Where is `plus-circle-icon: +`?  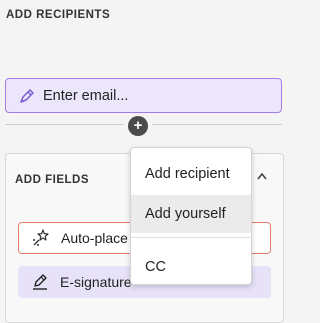 plus-circle-icon: + is located at coordinates (138, 125).